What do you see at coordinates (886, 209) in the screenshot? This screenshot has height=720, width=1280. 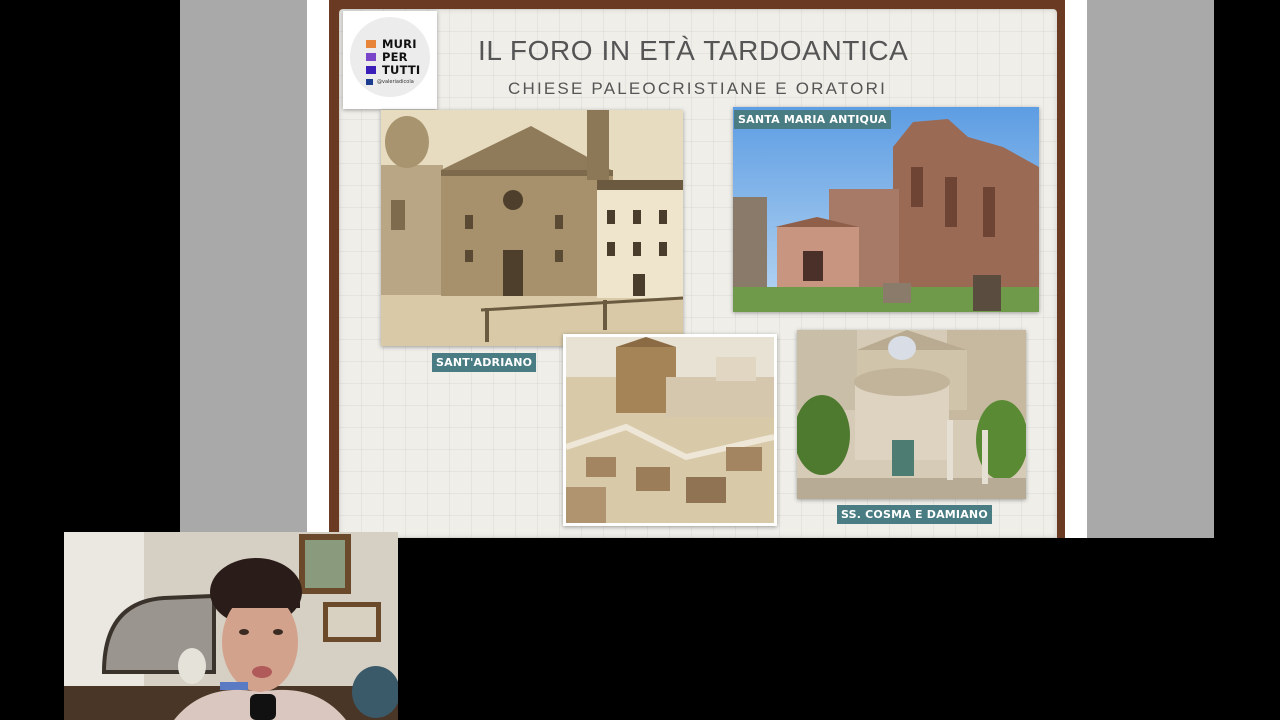 I see `santa-maria-antiqua-photo: SANTA MARIA ANTIQUA` at bounding box center [886, 209].